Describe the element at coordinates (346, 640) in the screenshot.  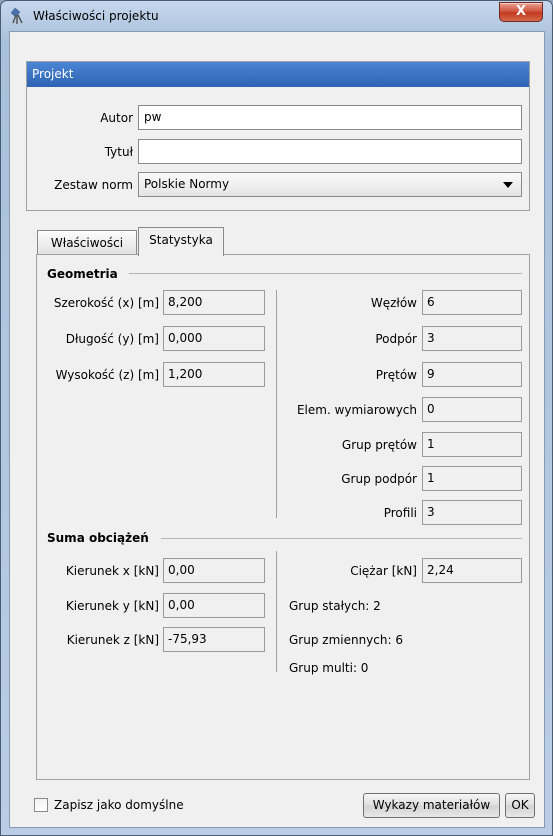
I see `variable-groups-text: Grup zmiennych: 6` at that location.